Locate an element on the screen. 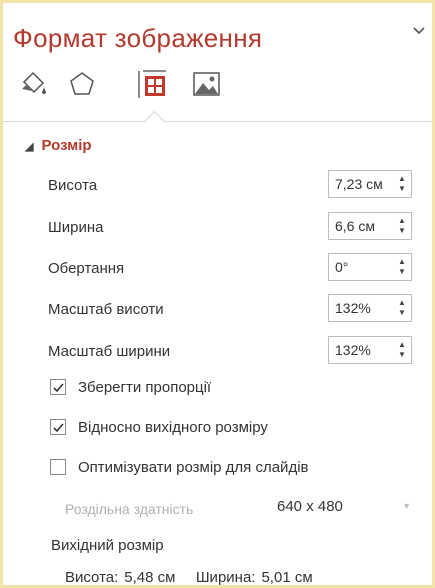 Image resolution: width=435 pixels, height=588 pixels. paint-bucket-icon is located at coordinates (34, 82).